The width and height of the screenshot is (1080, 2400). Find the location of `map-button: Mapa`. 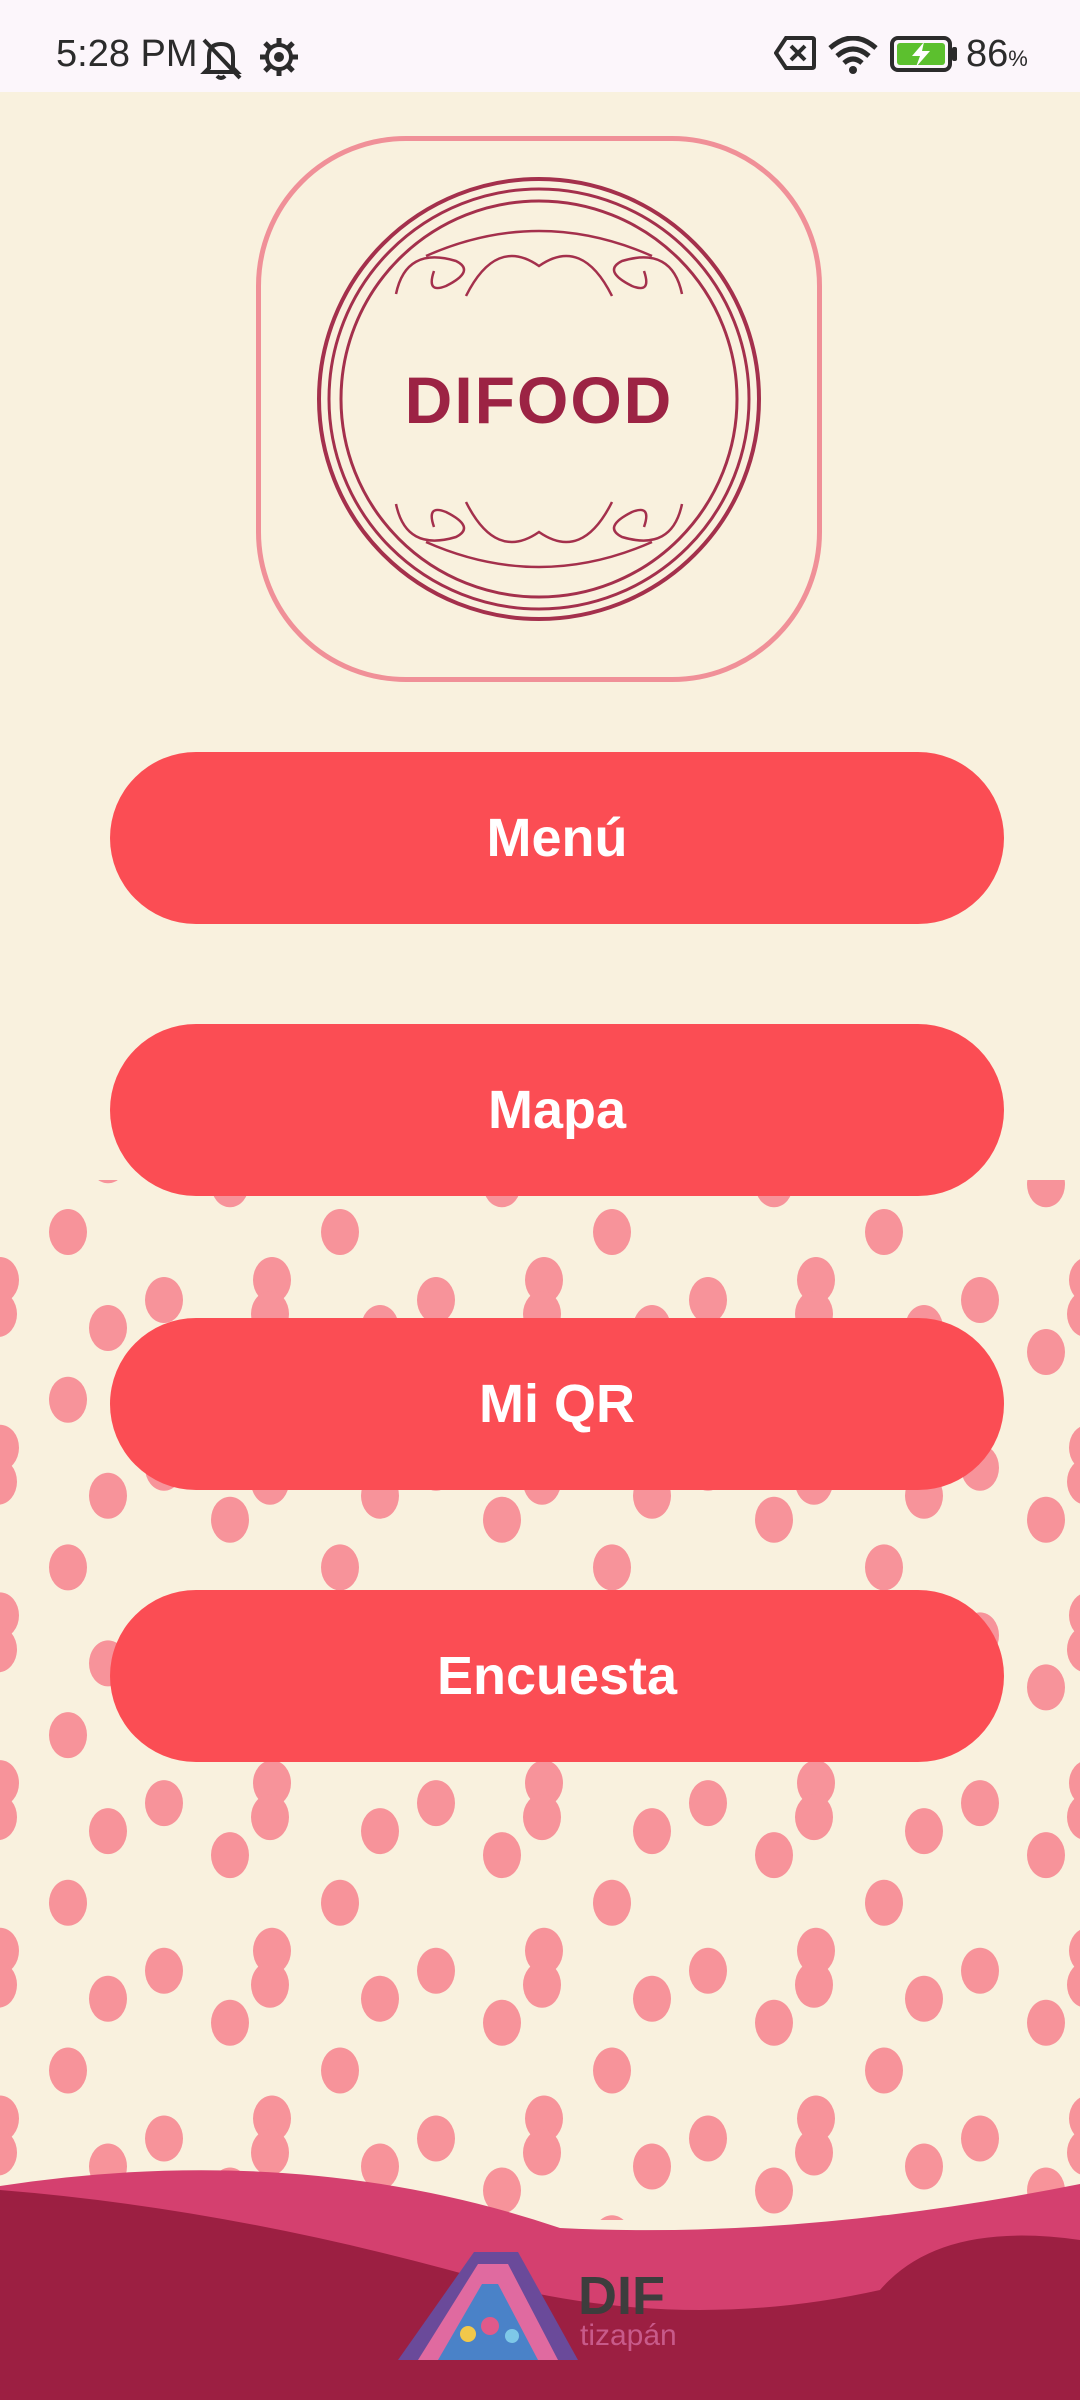

map-button: Mapa is located at coordinates (557, 1110).